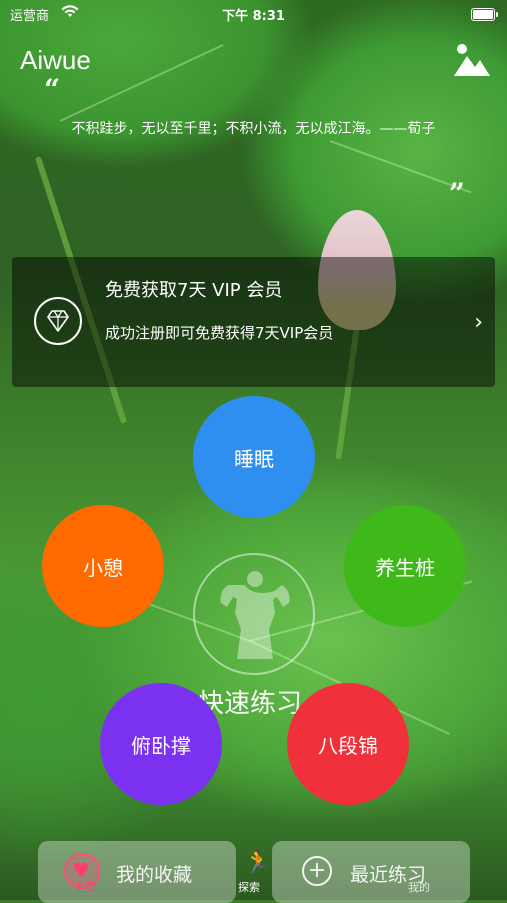 The width and height of the screenshot is (507, 903). What do you see at coordinates (317, 871) in the screenshot?
I see `plus-icon: +` at bounding box center [317, 871].